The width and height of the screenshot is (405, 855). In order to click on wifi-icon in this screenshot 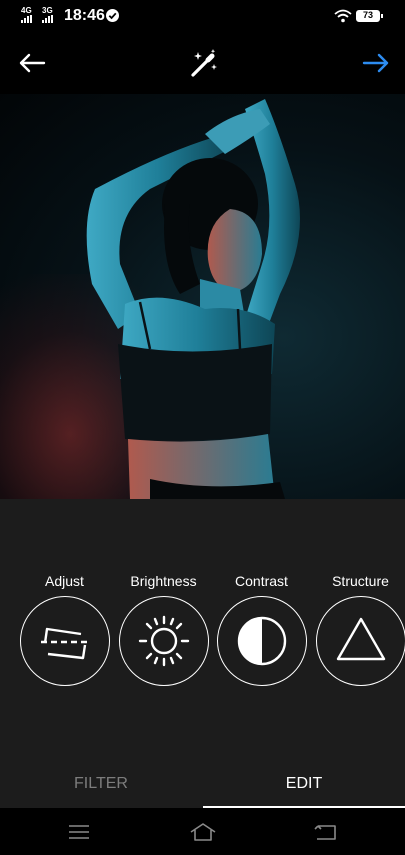, I will do `click(343, 16)`.